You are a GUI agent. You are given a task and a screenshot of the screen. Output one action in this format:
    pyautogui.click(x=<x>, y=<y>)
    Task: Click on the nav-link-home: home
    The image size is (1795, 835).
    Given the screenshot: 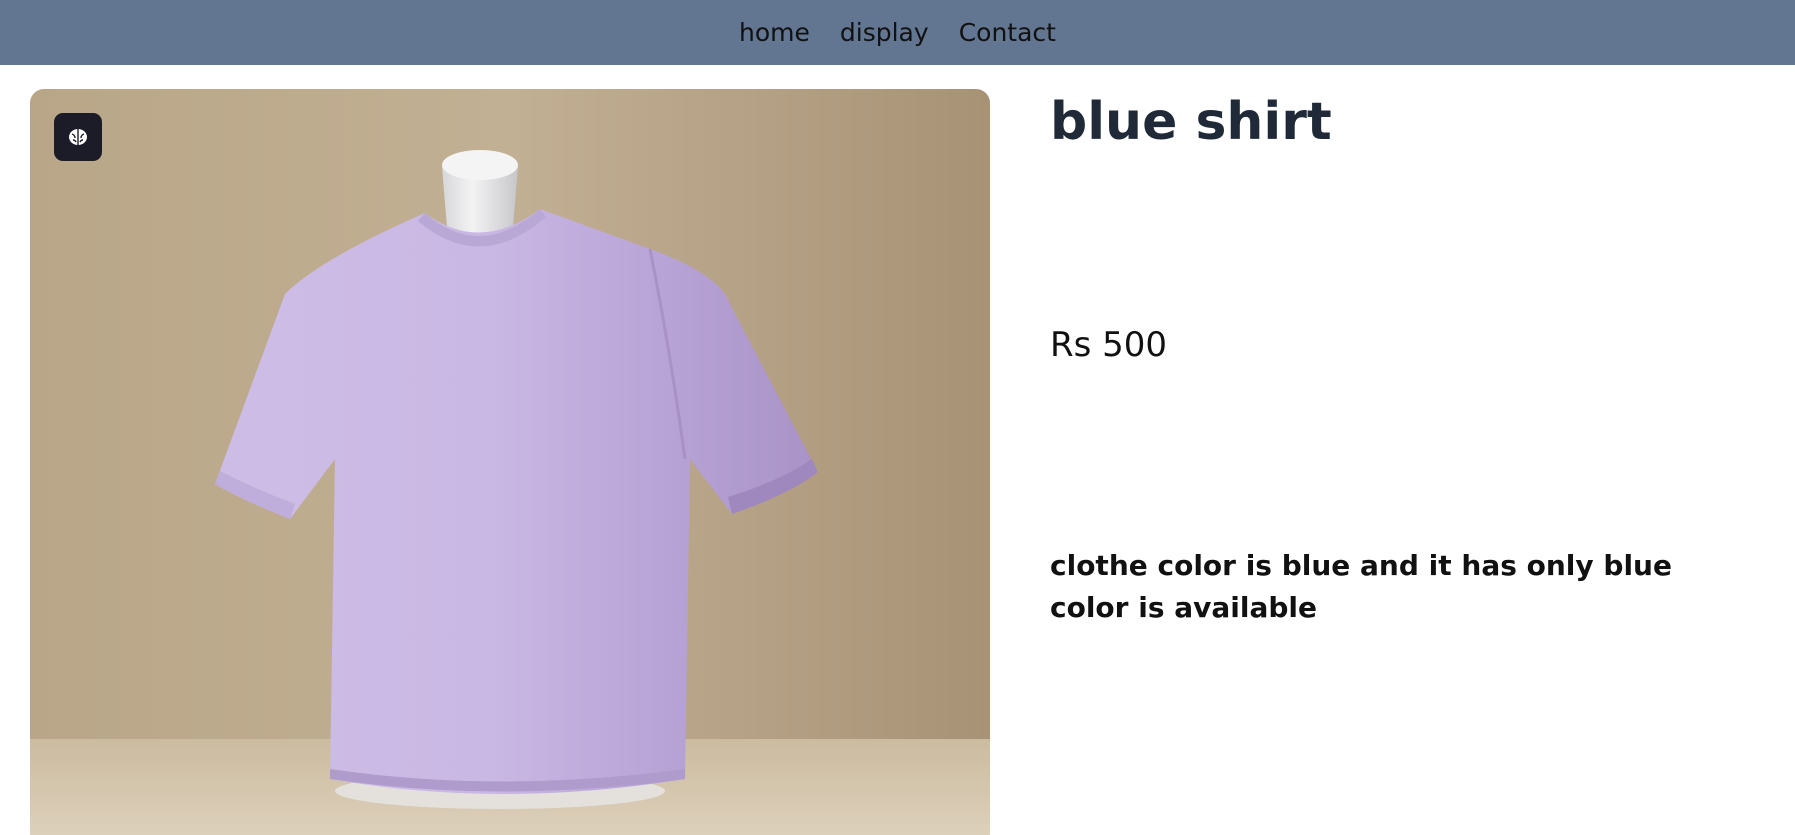 What is the action you would take?
    pyautogui.click(x=774, y=32)
    